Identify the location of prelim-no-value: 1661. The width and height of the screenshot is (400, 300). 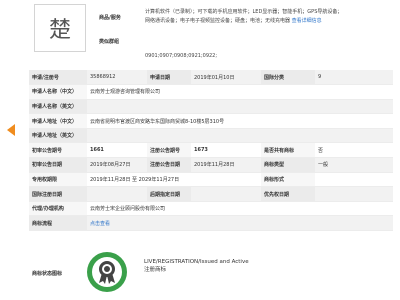
(117, 150).